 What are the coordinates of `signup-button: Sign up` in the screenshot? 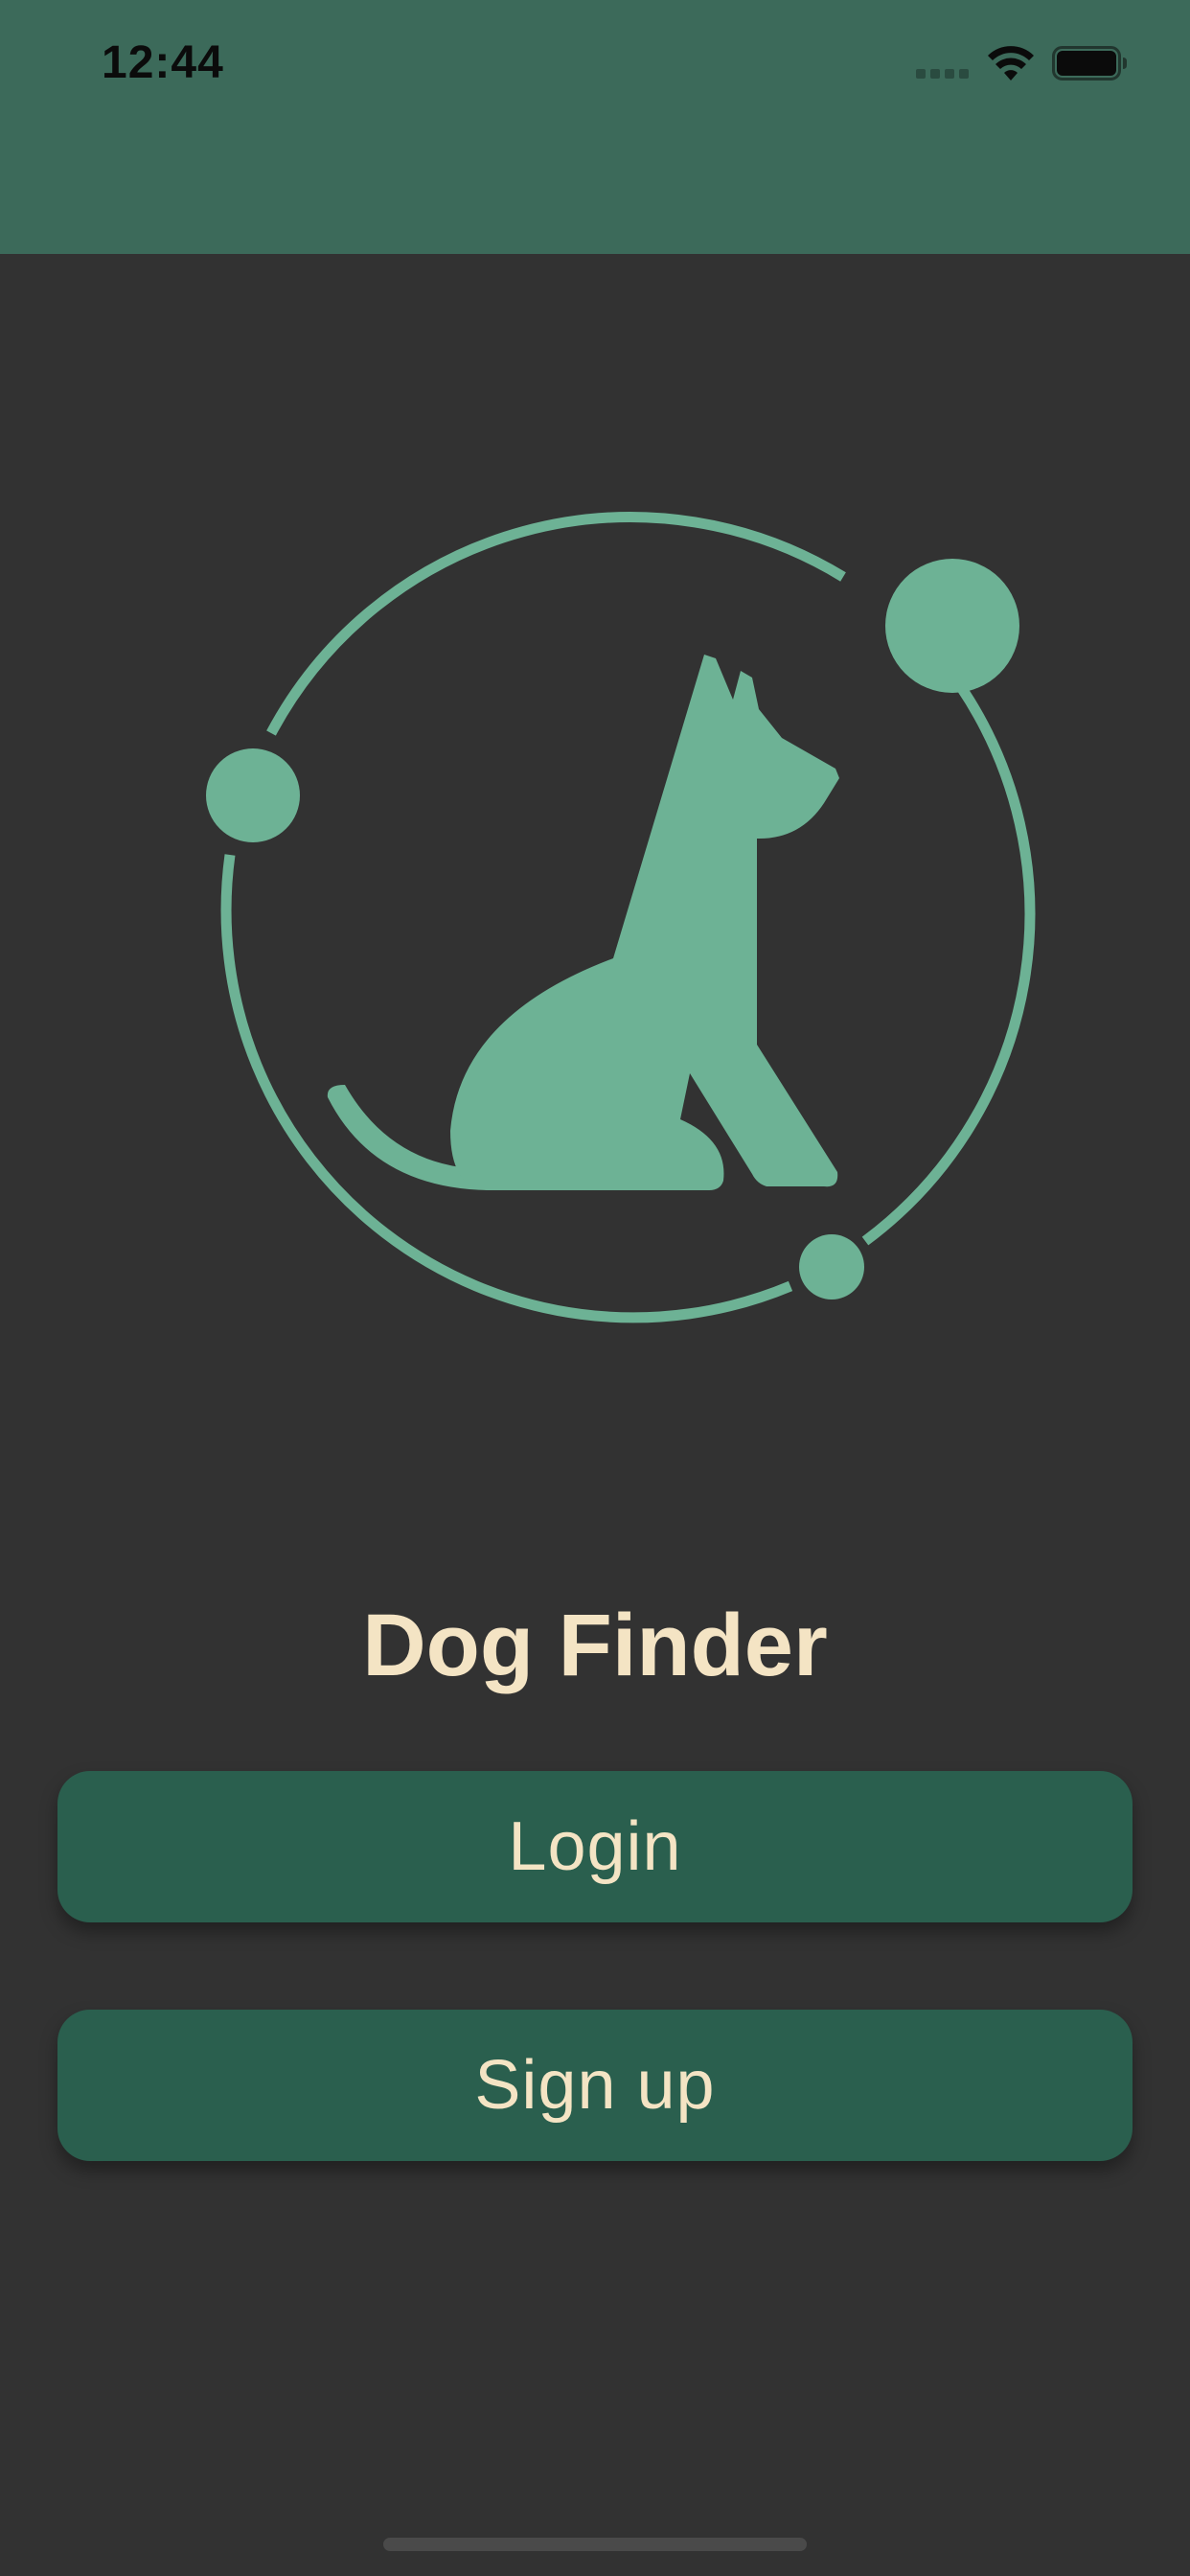 It's located at (595, 2085).